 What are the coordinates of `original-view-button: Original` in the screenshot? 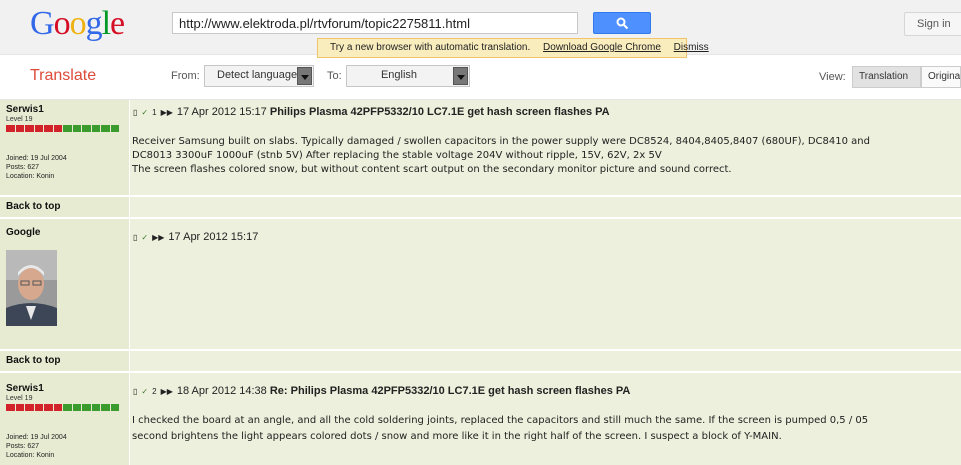 It's located at (941, 77).